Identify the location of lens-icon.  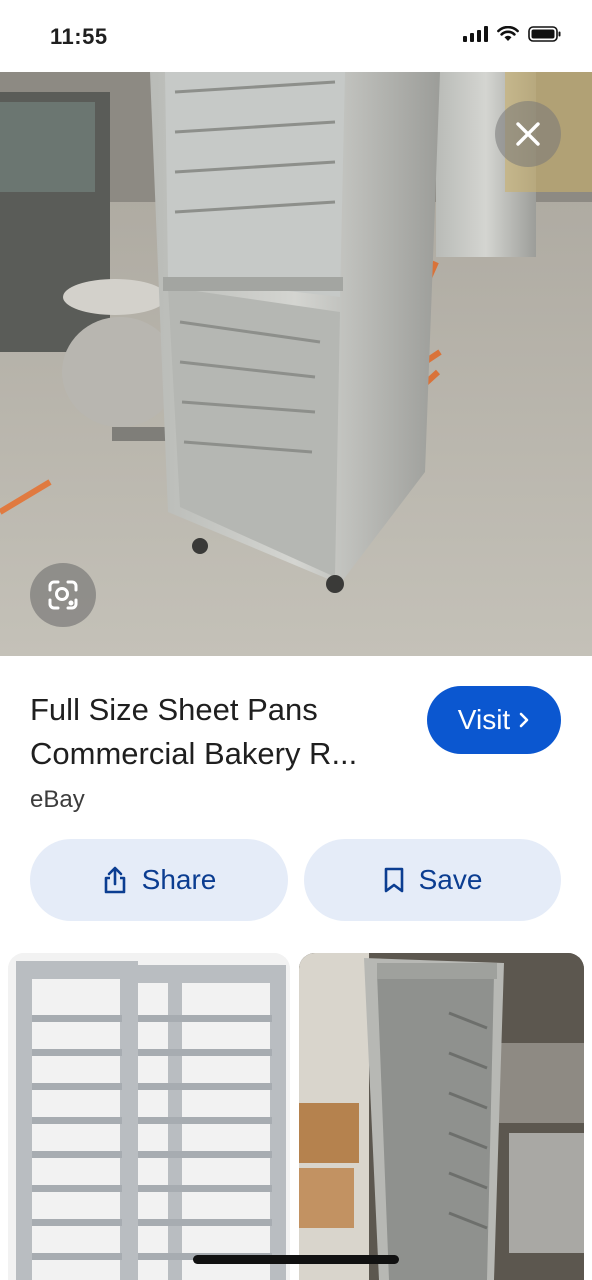
(63, 595).